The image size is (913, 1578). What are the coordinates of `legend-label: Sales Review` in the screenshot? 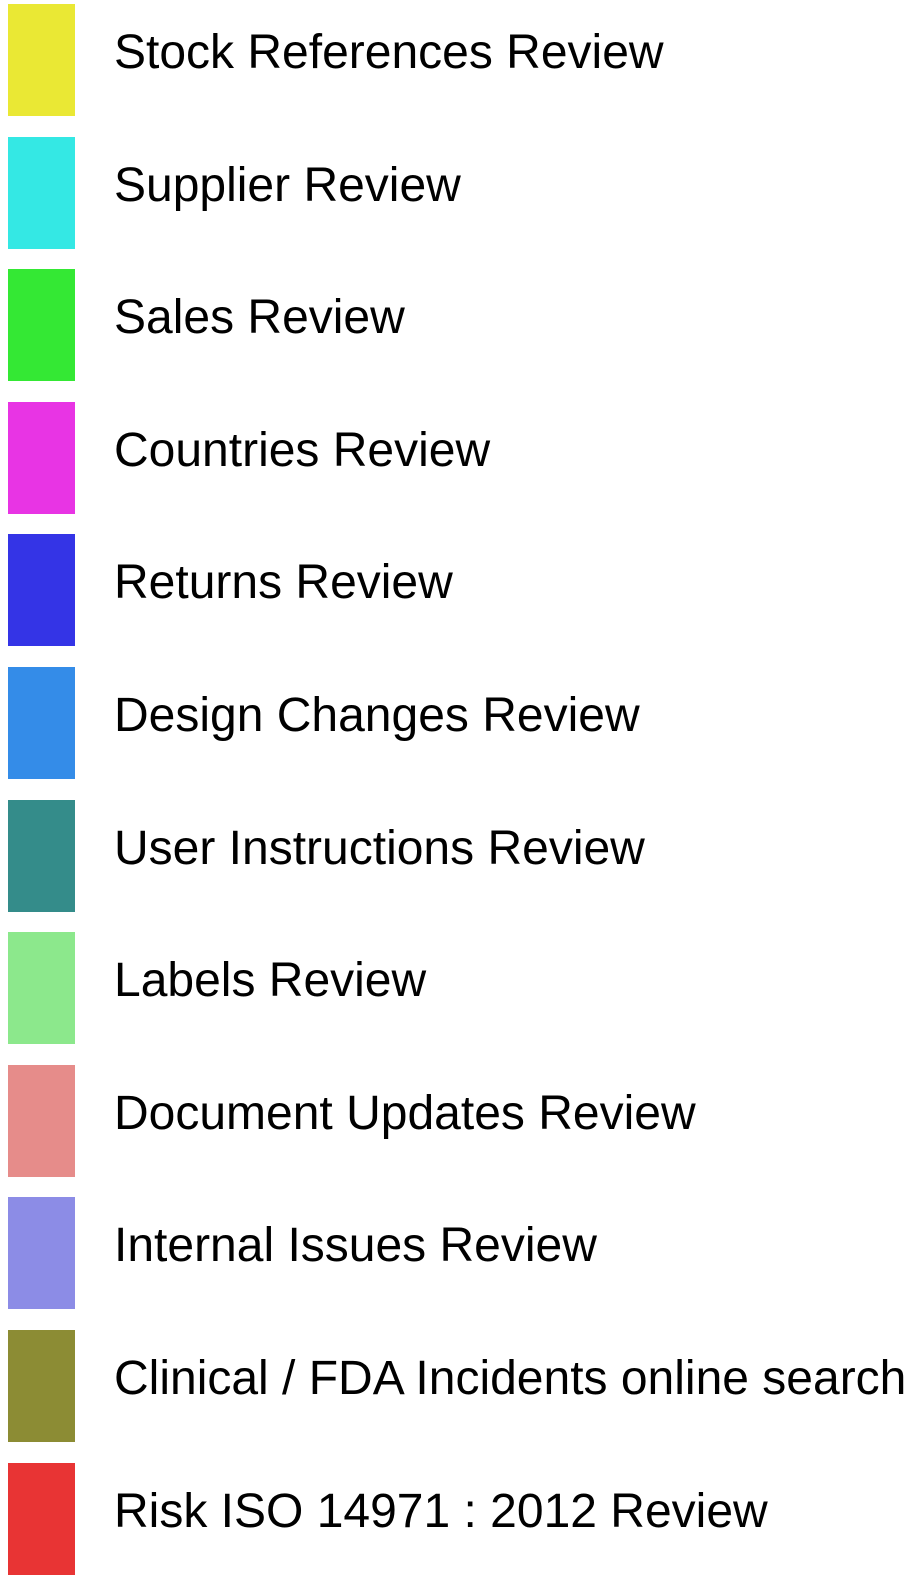 It's located at (259, 317).